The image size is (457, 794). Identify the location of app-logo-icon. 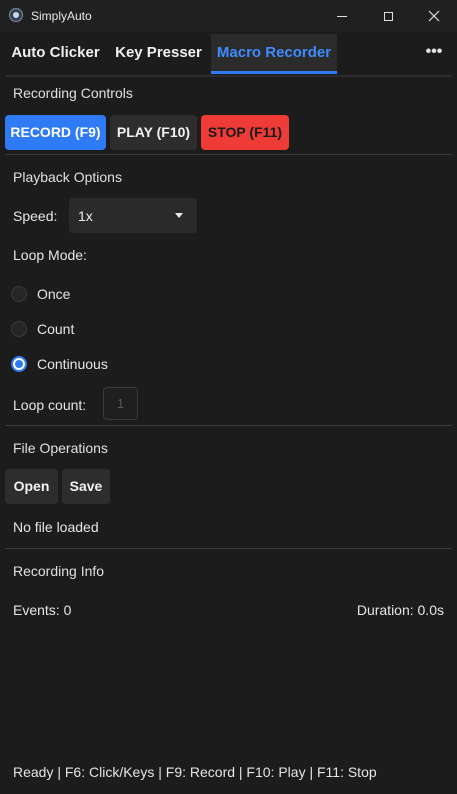
(16, 15).